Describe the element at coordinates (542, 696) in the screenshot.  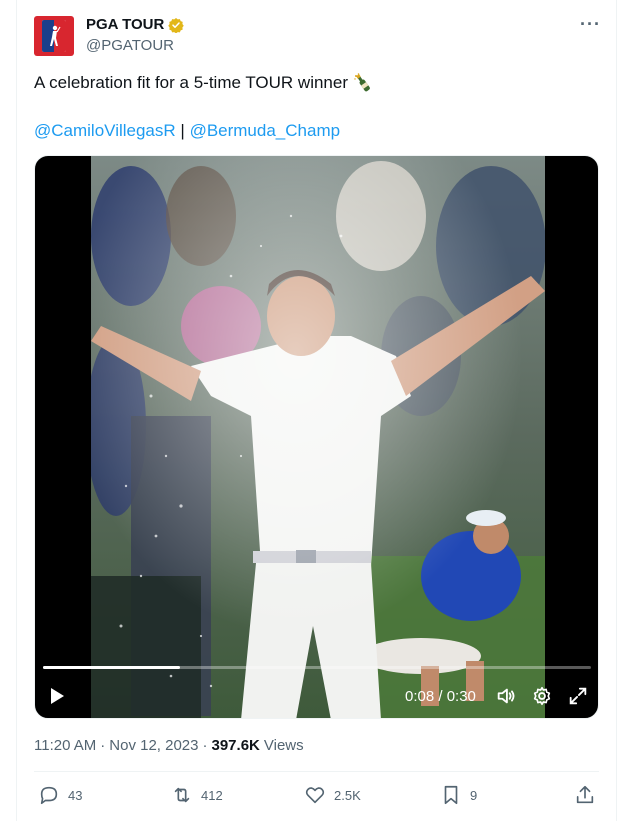
I see `settings-gear-icon` at that location.